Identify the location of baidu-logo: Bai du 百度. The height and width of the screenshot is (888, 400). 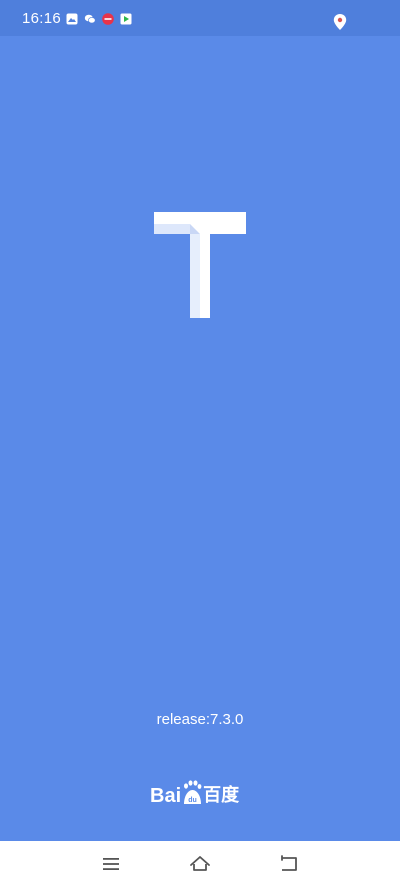
(200, 787).